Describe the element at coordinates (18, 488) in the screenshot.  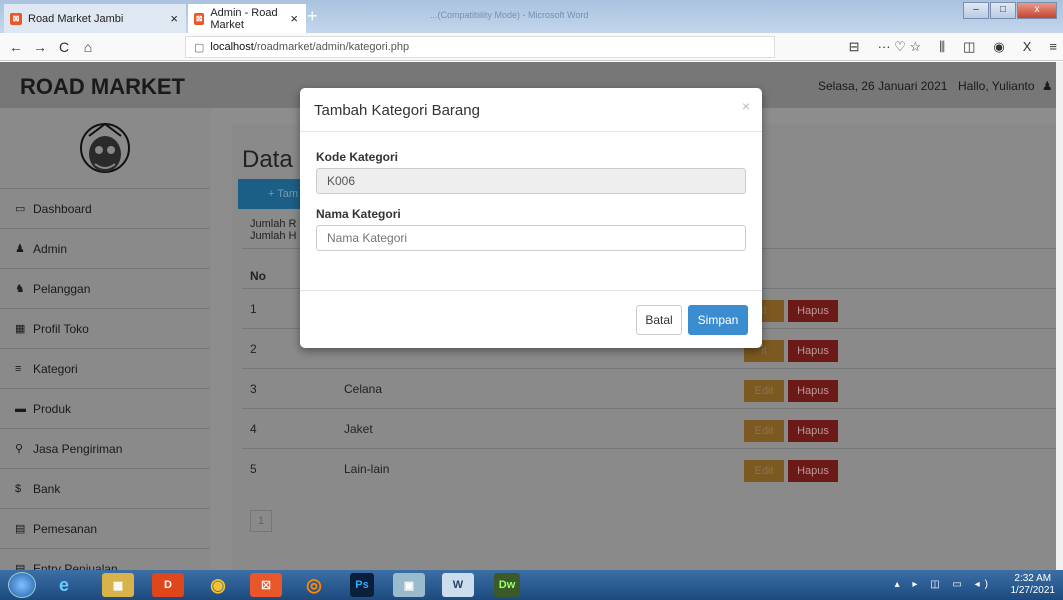
I see `dollar-icon: $` at that location.